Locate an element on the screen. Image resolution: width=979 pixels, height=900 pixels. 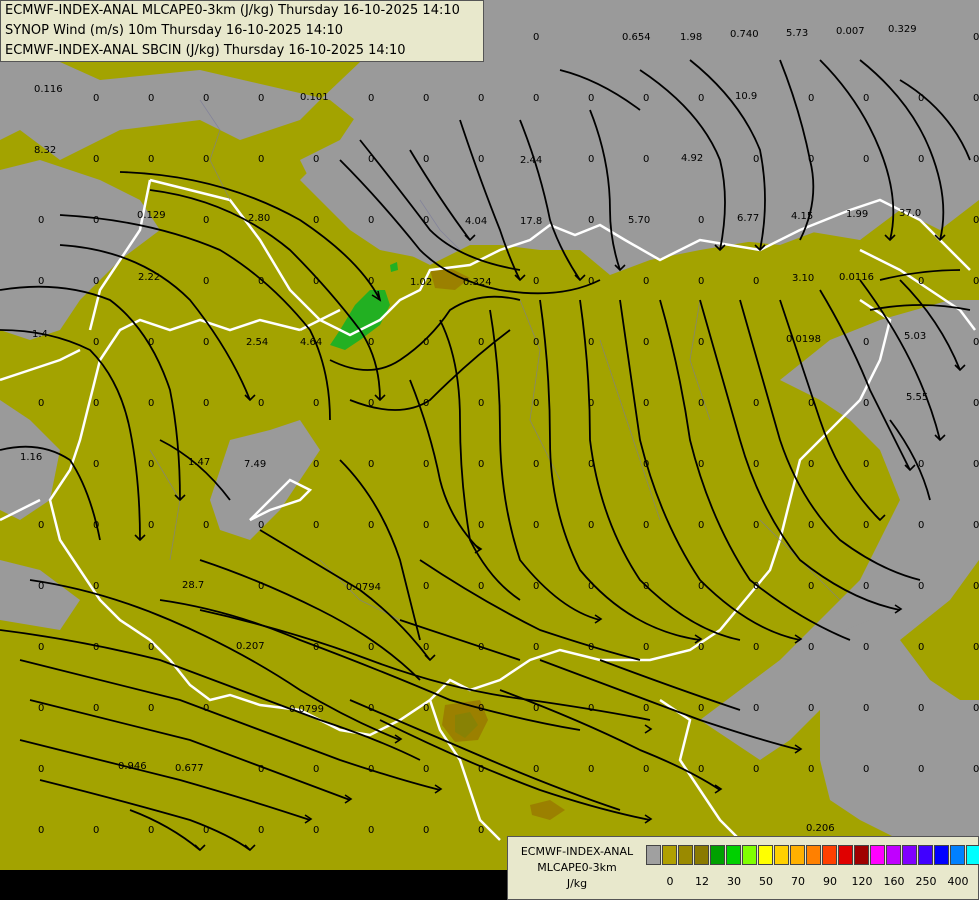
sbcin-value: 1.47 is located at coordinates (199, 462).